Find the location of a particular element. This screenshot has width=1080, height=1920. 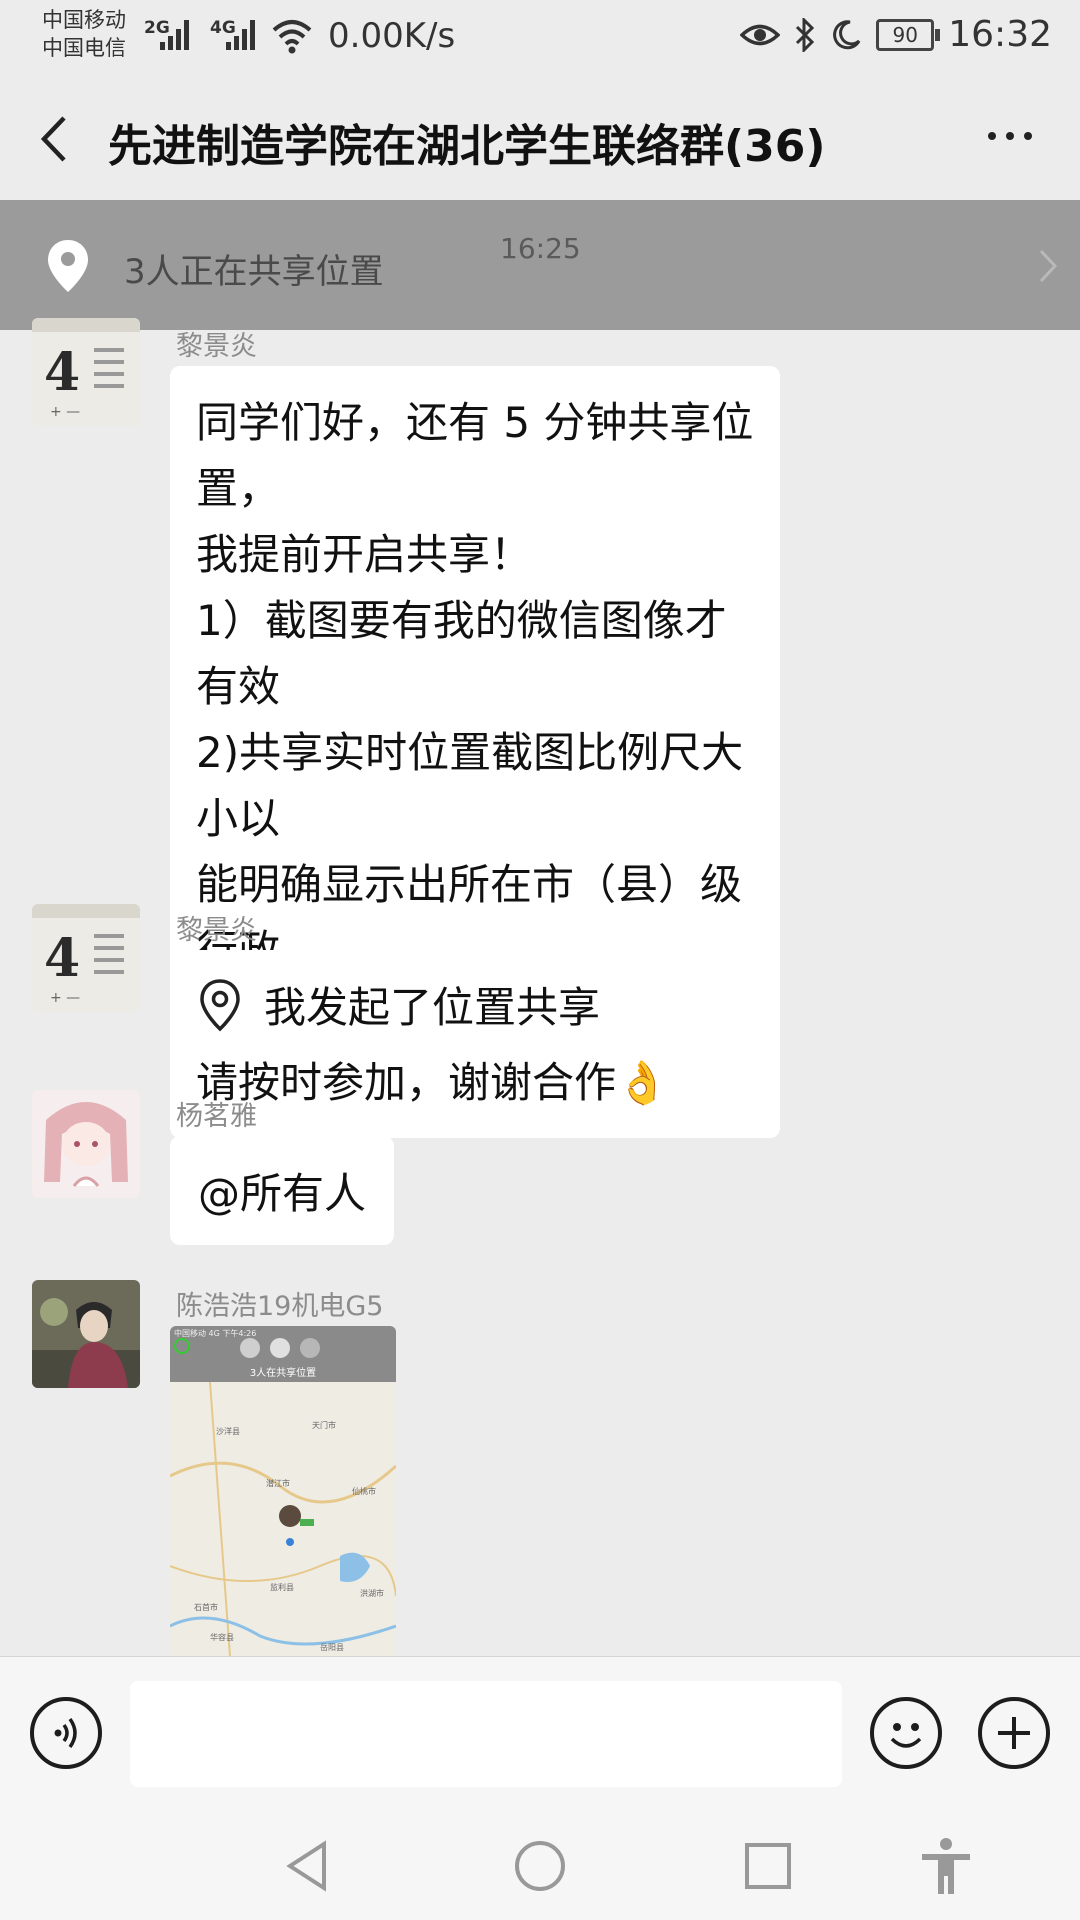

message-input is located at coordinates (486, 1734).